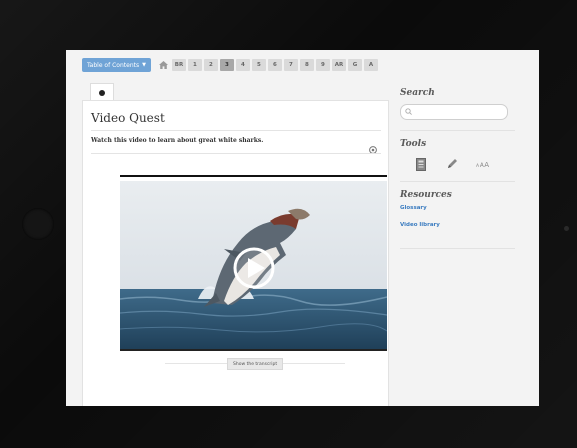 This screenshot has width=577, height=448. Describe the element at coordinates (421, 164) in the screenshot. I see `notebook-icon` at that location.